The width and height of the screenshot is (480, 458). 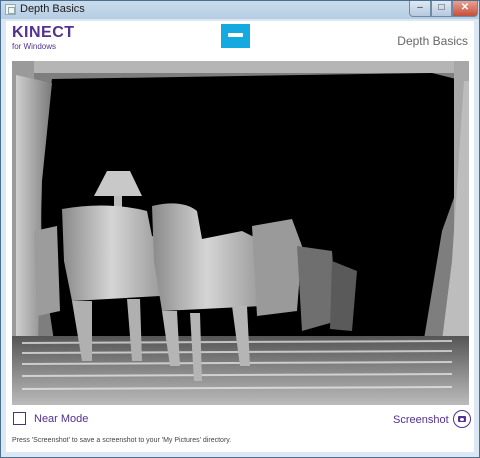 I want to click on kinect-logo-subtitle: for Windows, so click(x=34, y=46).